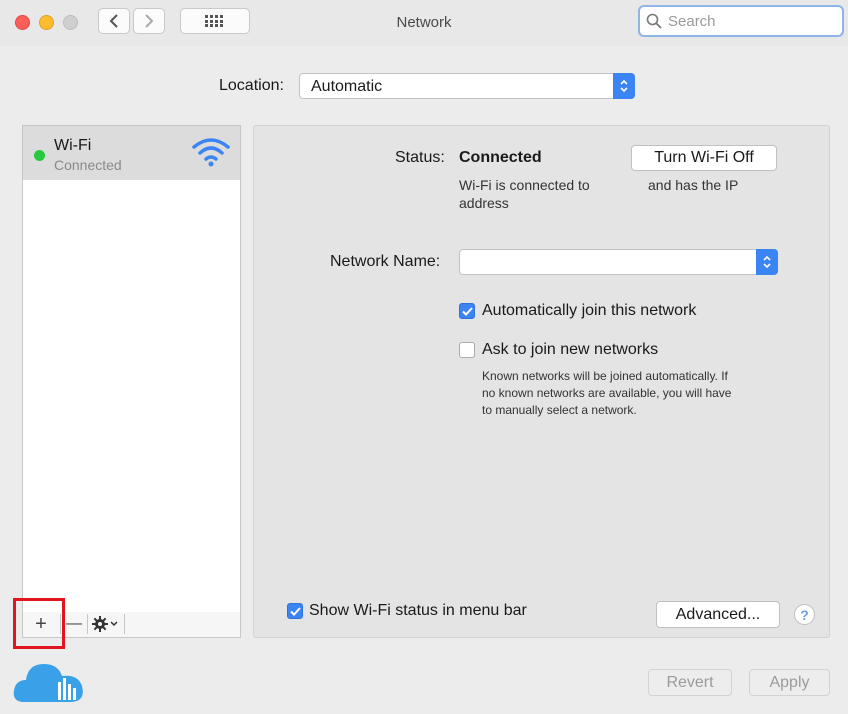 Image resolution: width=848 pixels, height=714 pixels. I want to click on search-field, so click(741, 21).